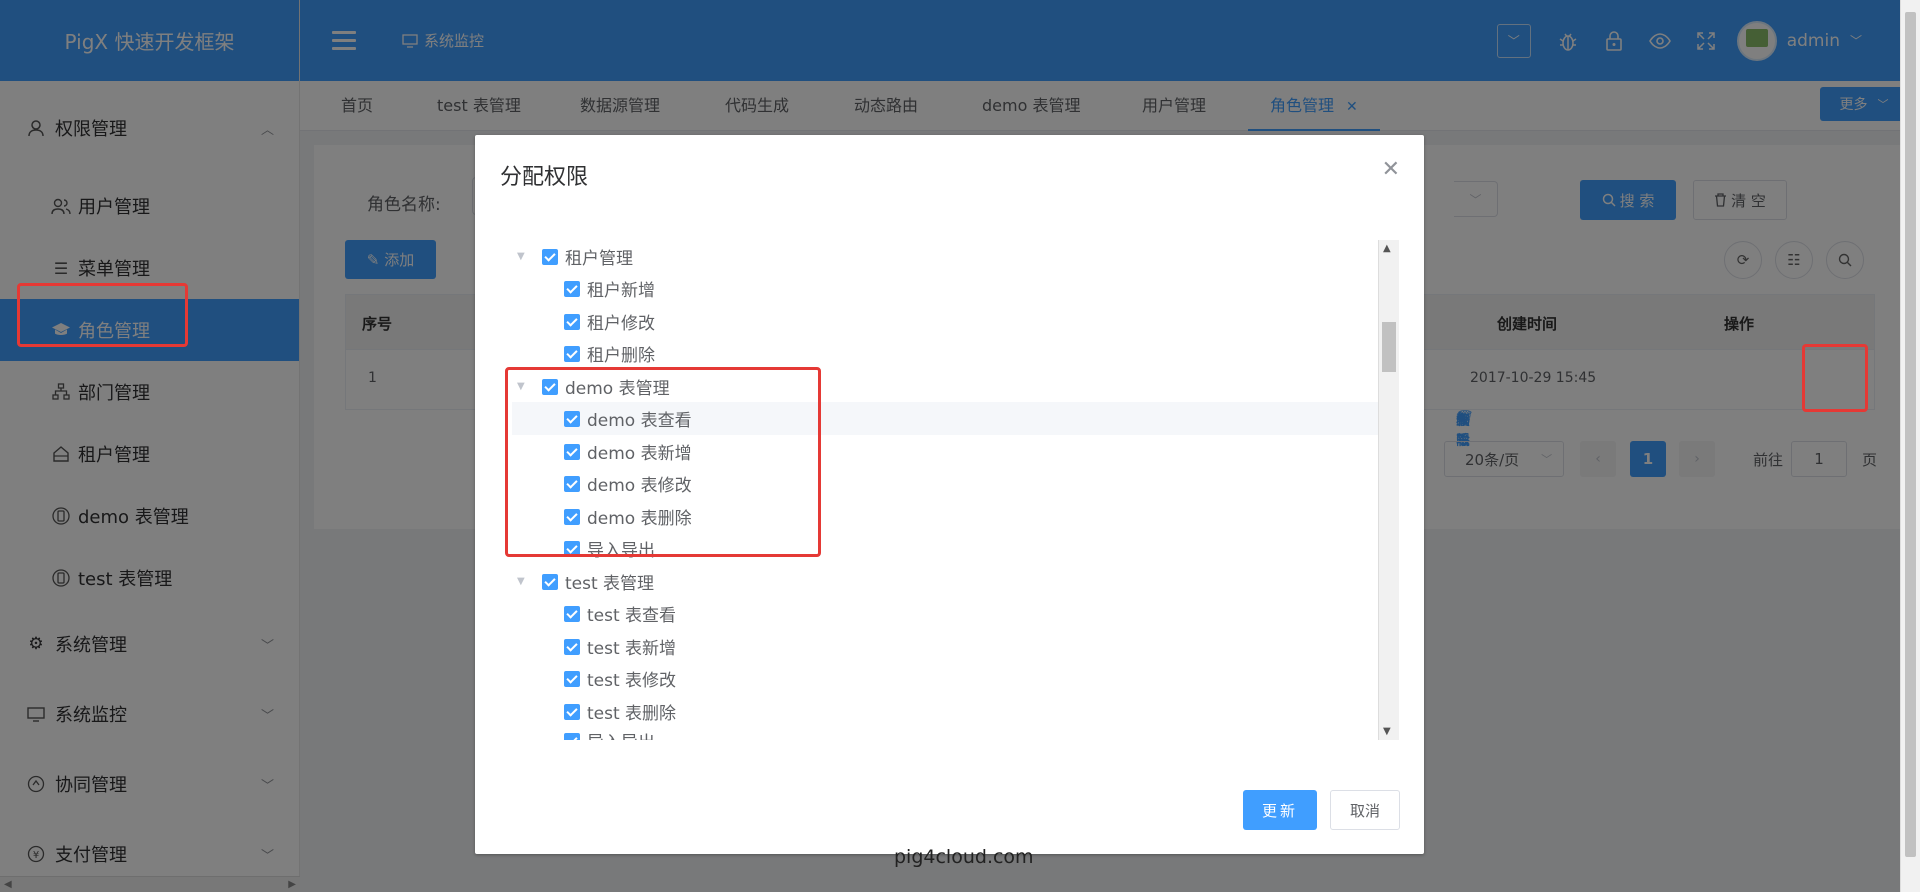 The image size is (1920, 892). I want to click on tree-node-parent: ▼ test 表管理, so click(949, 581).